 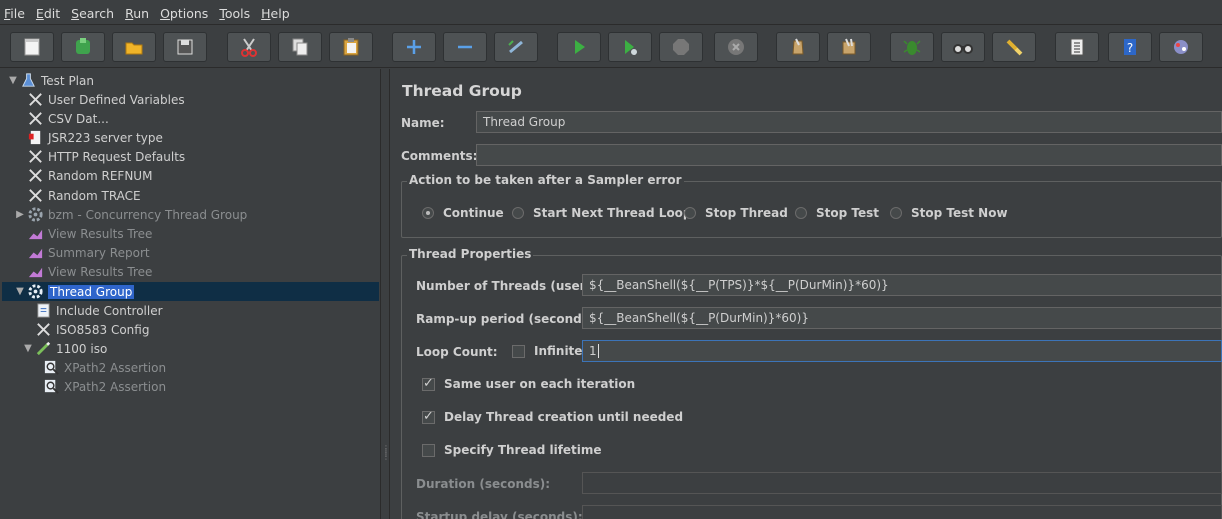 I want to click on collapse-icon, so click(x=465, y=47).